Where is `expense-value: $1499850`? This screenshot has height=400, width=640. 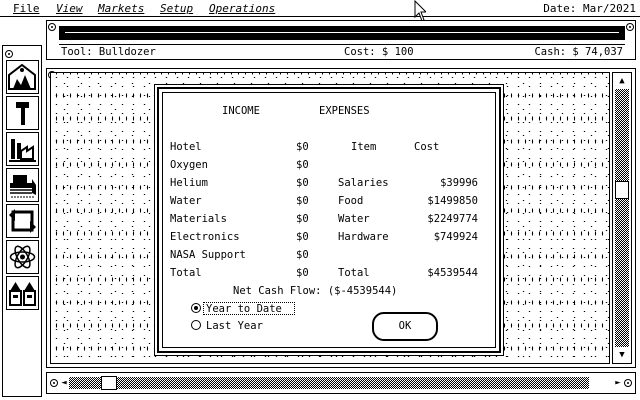 expense-value: $1499850 is located at coordinates (452, 201).